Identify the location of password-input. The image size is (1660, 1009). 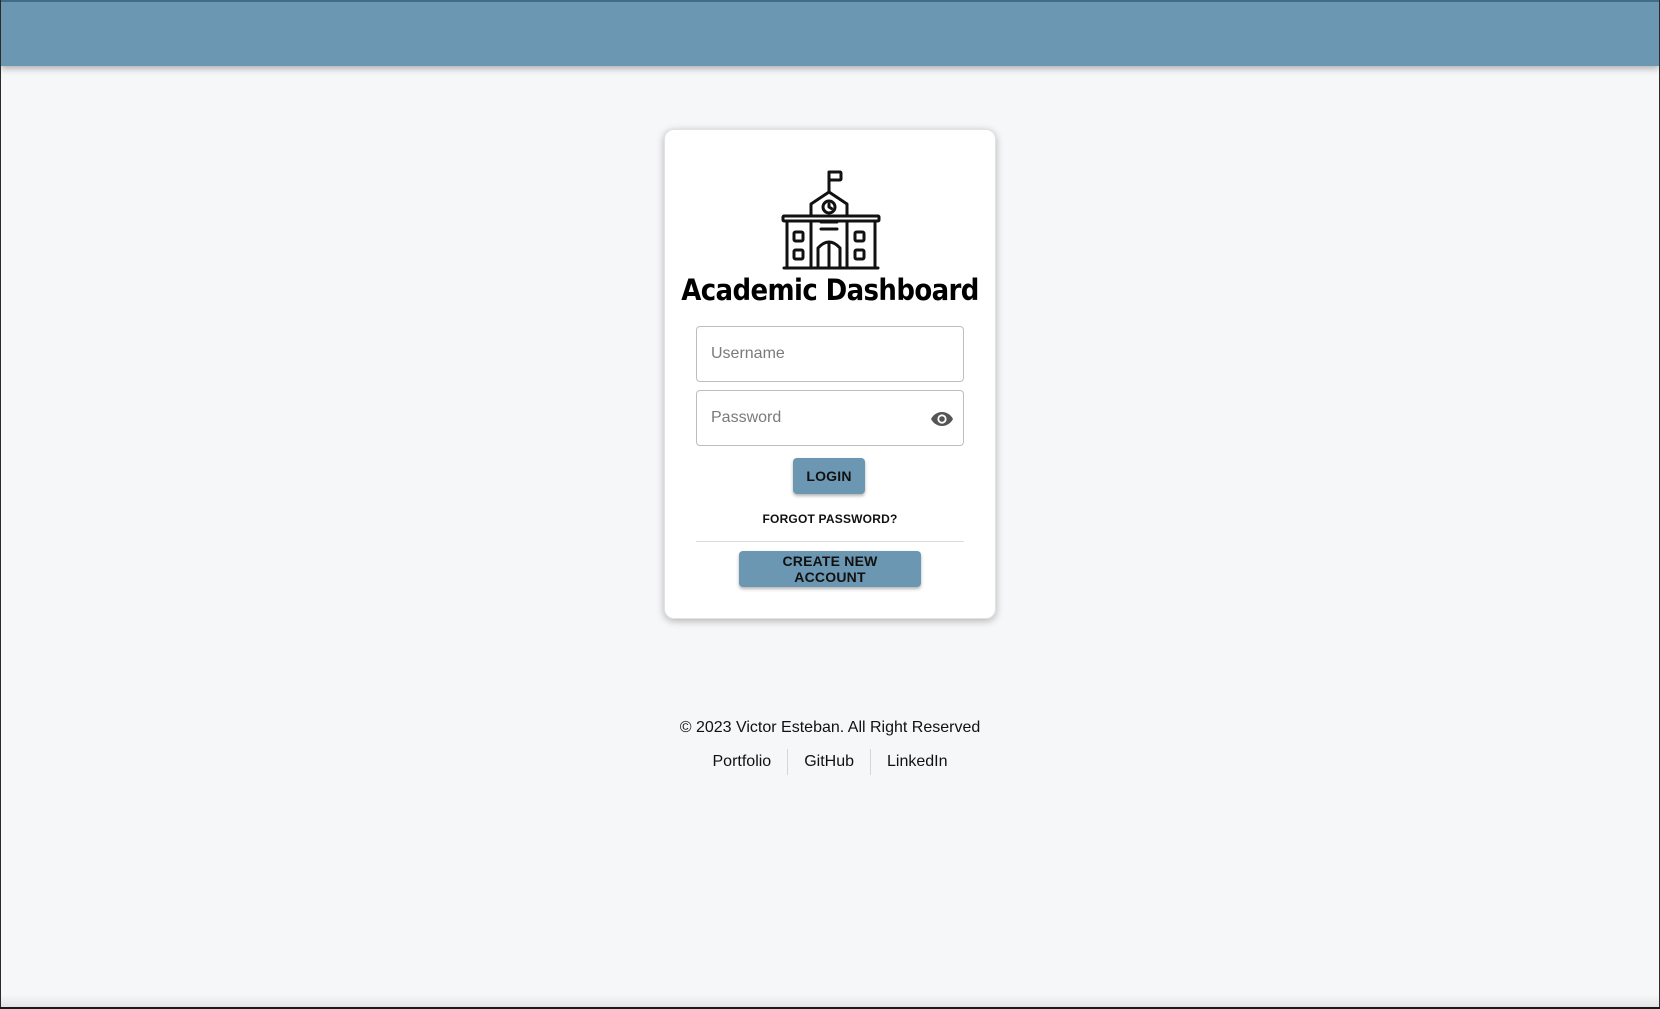
(830, 418).